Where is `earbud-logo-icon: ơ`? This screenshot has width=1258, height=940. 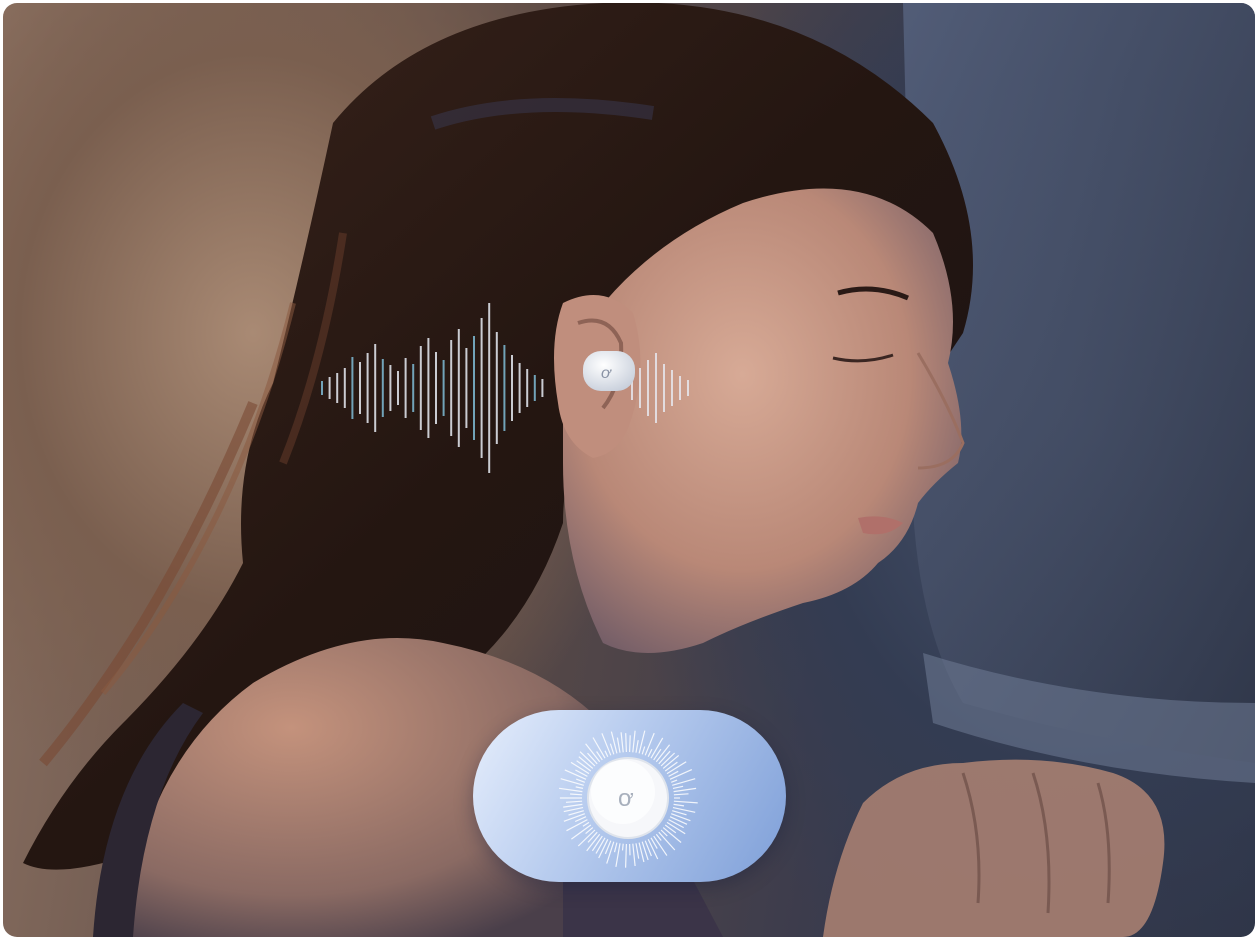 earbud-logo-icon: ơ is located at coordinates (626, 798).